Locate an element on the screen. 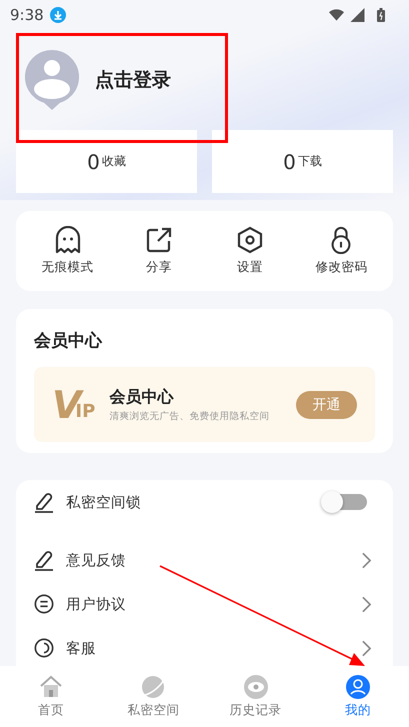 This screenshot has width=409, height=727. battery-icon is located at coordinates (381, 15).